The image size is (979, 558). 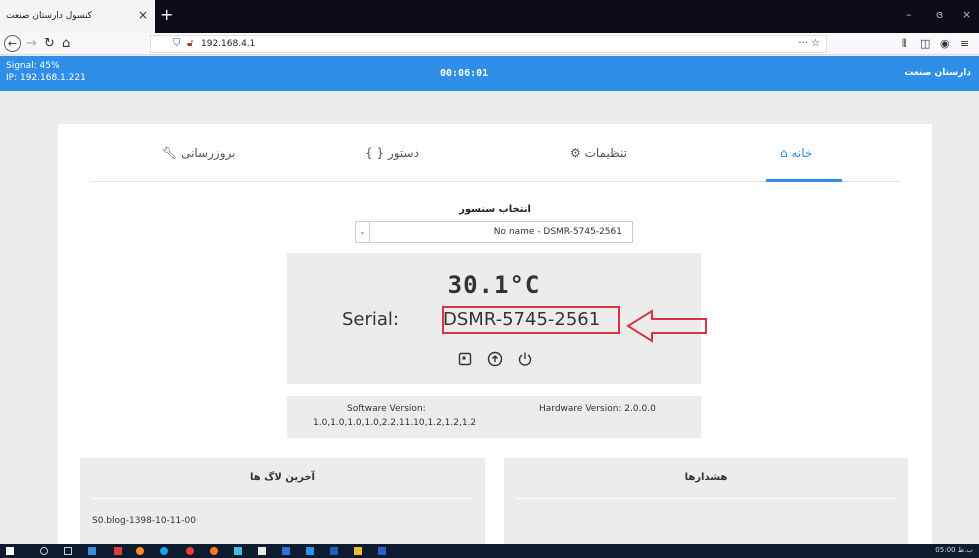 I want to click on url-bar: ⛉ 🔓︎ 192.168.4.1 ··· ☆, so click(x=488, y=44).